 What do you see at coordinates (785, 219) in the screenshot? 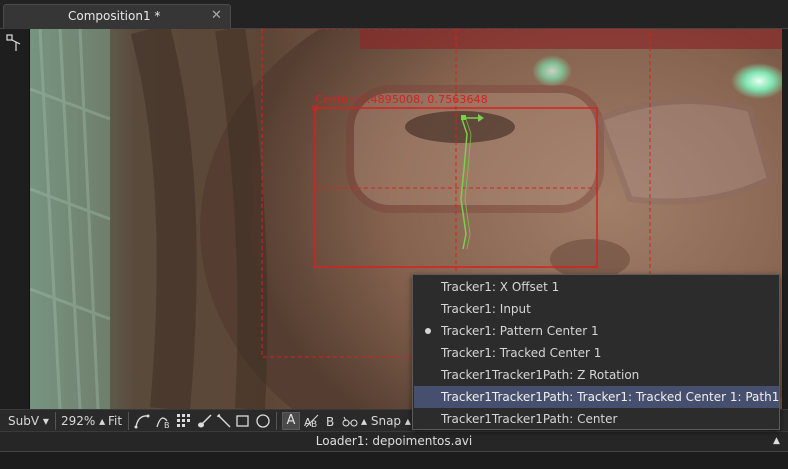
I see `viewer-right-strip` at bounding box center [785, 219].